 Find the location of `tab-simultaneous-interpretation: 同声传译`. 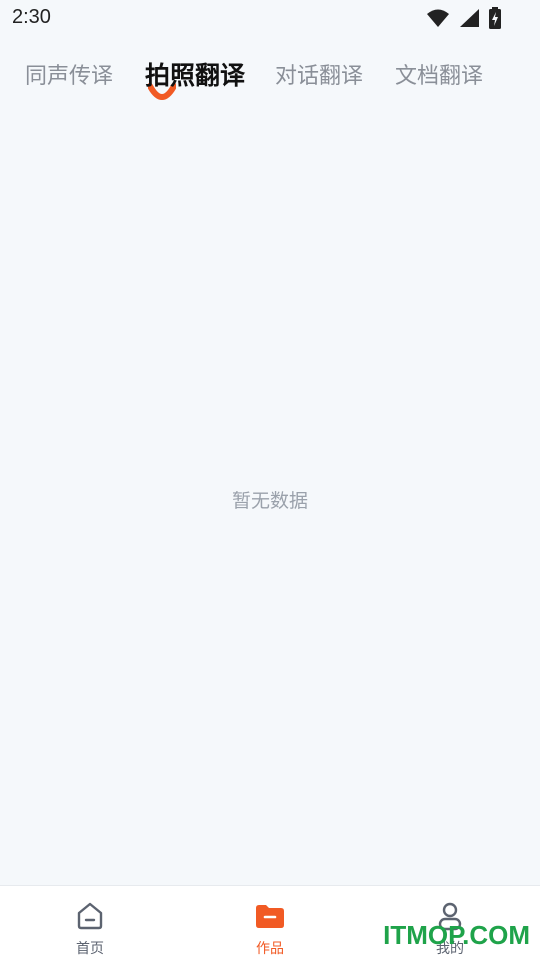

tab-simultaneous-interpretation: 同声传译 is located at coordinates (69, 74).